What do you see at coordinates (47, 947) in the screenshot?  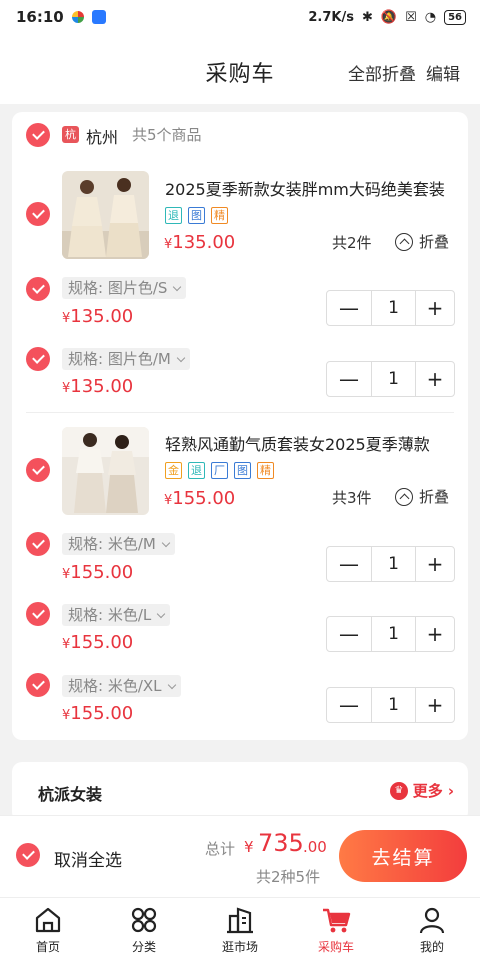 I see `tab-label: 首页` at bounding box center [47, 947].